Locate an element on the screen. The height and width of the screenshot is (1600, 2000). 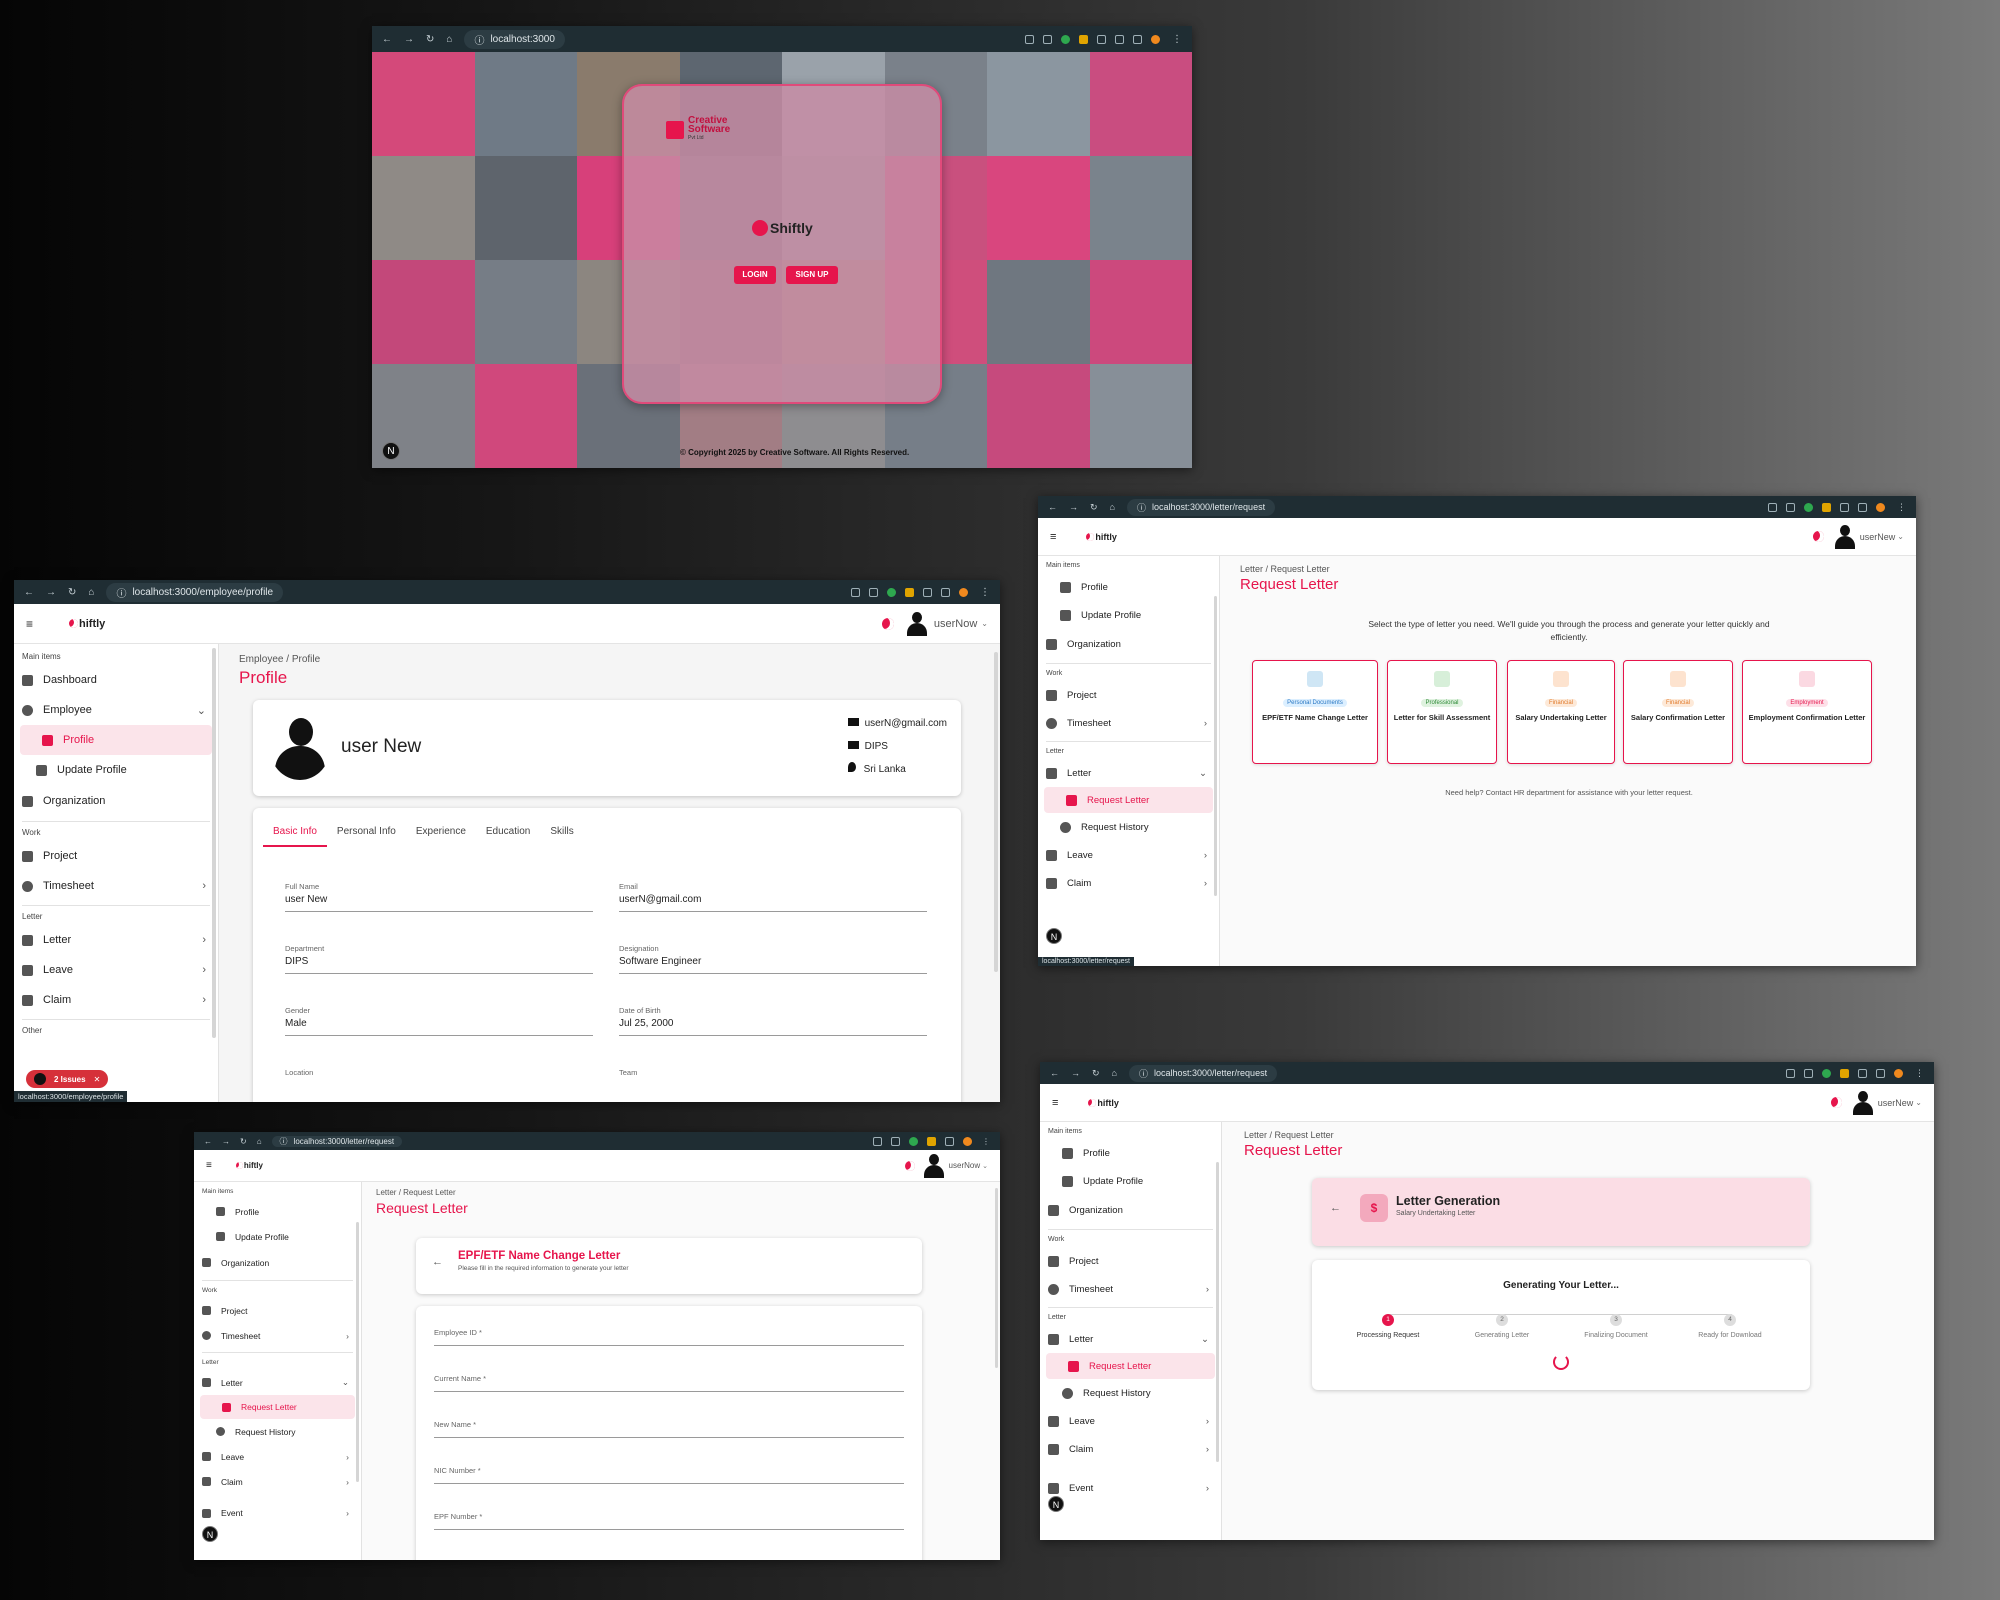
tab-skills: Skills is located at coordinates (561, 836).